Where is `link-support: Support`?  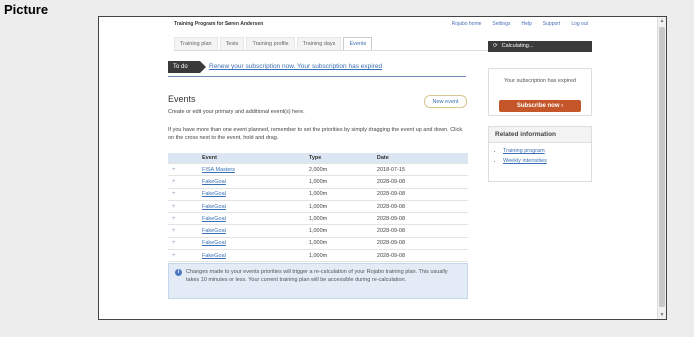
link-support: Support is located at coordinates (552, 24).